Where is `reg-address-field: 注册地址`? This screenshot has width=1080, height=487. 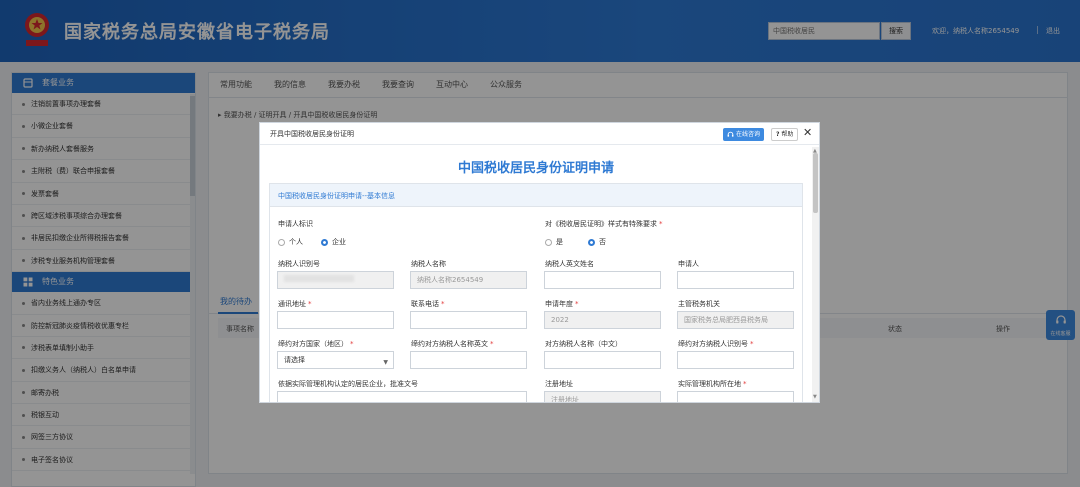 reg-address-field: 注册地址 is located at coordinates (602, 396).